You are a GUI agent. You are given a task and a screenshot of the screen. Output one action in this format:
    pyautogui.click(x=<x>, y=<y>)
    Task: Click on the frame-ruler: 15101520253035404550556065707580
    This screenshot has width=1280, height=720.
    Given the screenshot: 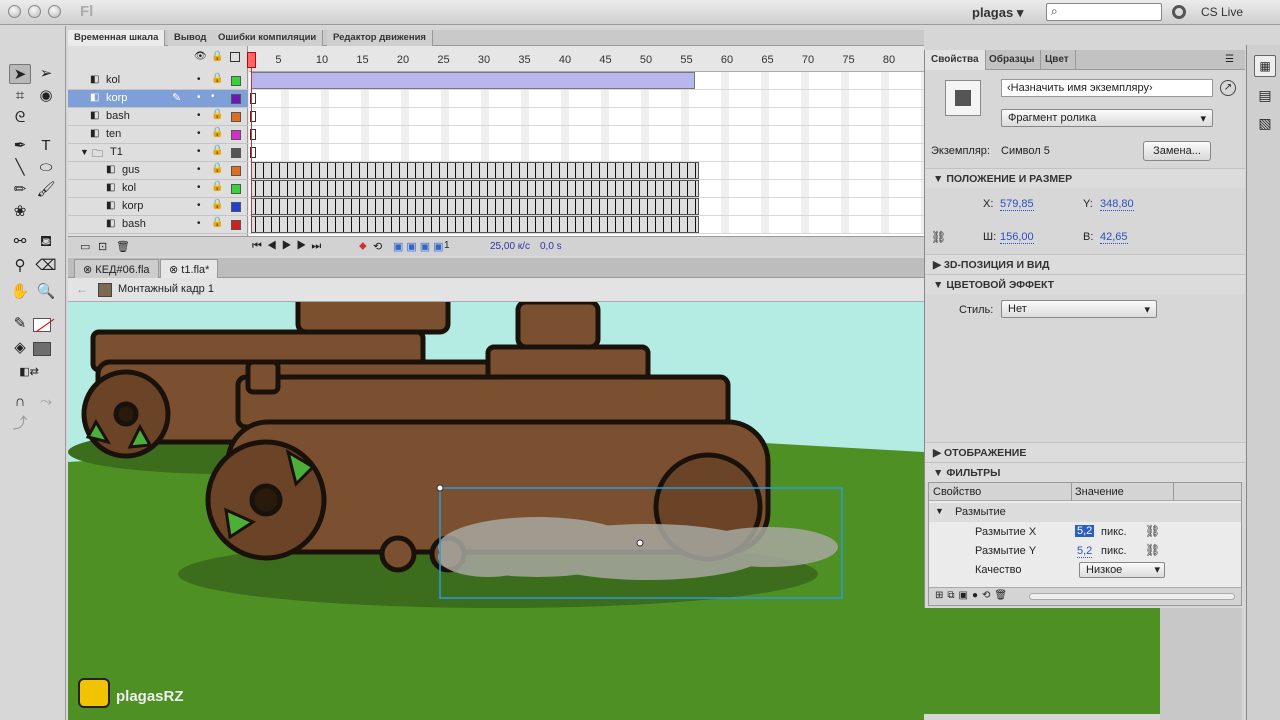 What is the action you would take?
    pyautogui.click(x=586, y=59)
    